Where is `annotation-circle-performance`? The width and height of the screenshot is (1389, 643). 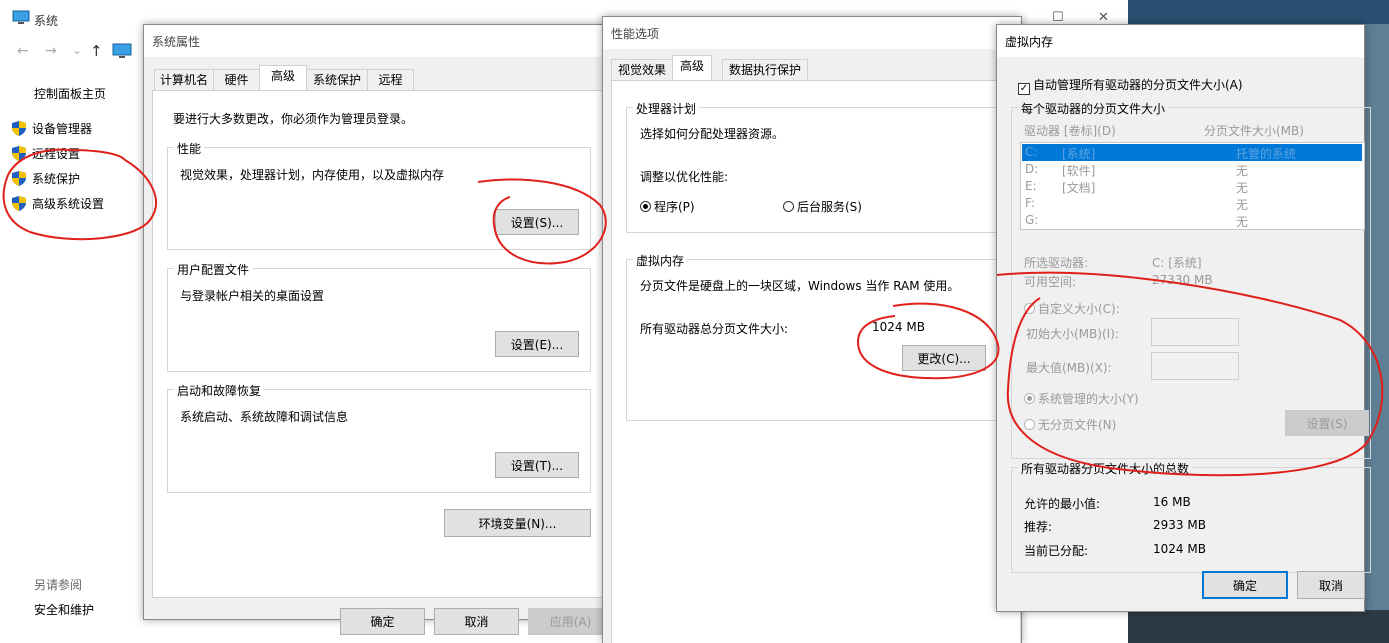 annotation-circle-performance is located at coordinates (542, 221).